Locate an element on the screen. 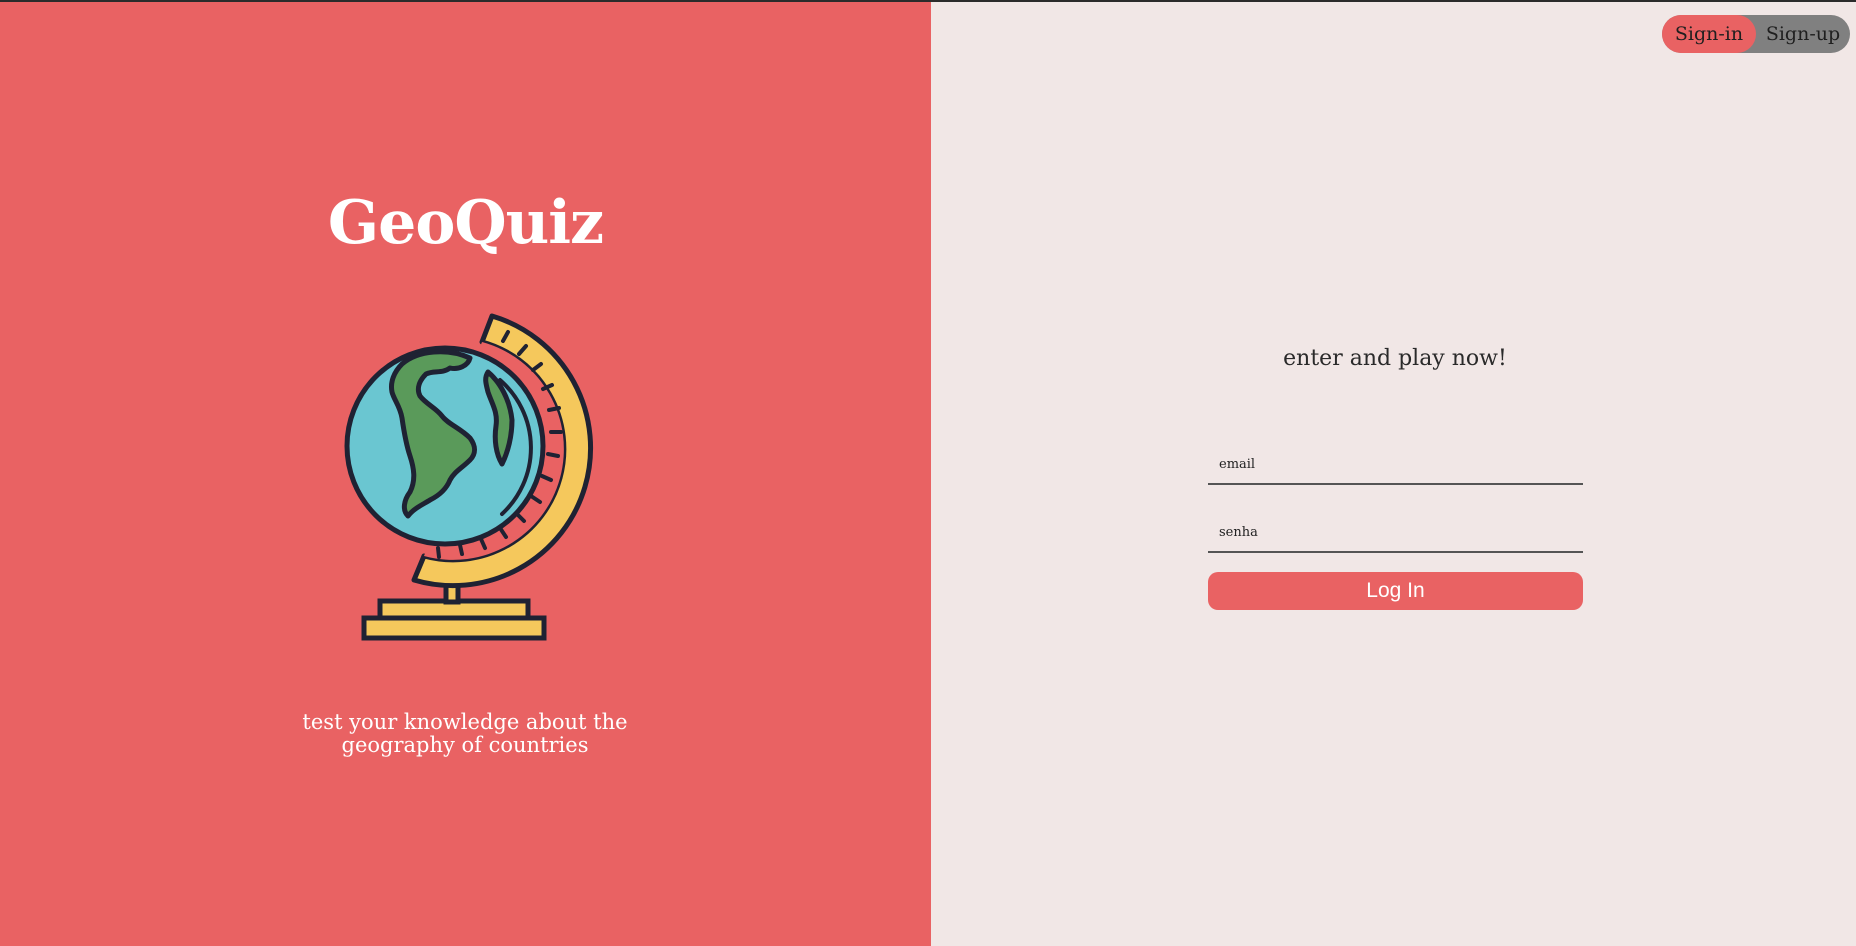  email-input is located at coordinates (1395, 464).